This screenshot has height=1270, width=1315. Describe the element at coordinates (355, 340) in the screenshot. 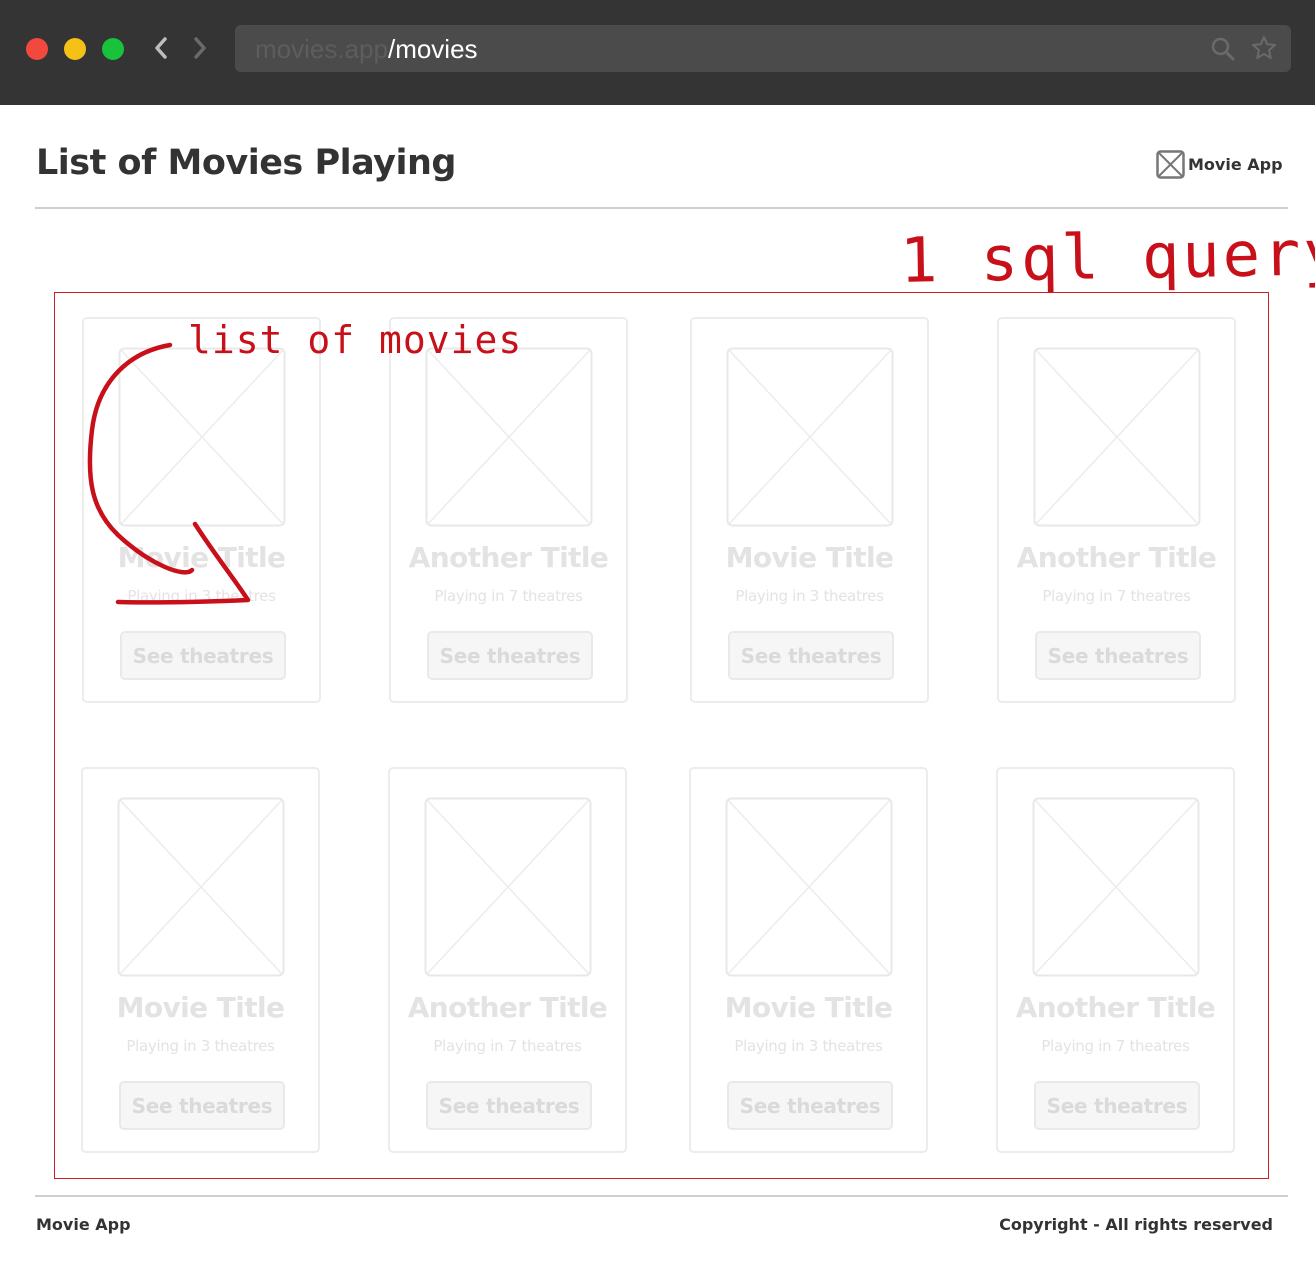

I see `list-of-movies-note: list of movies` at that location.